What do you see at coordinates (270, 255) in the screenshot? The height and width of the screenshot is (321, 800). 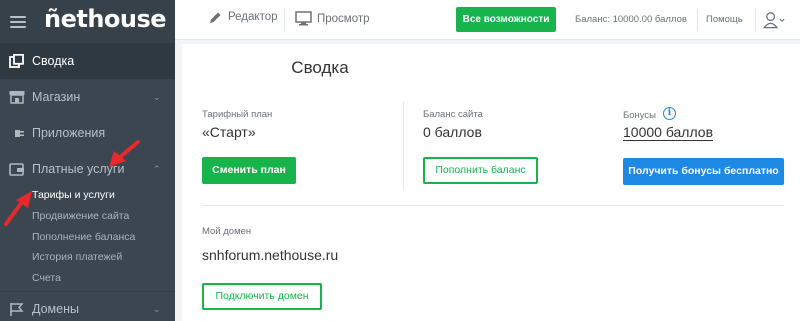 I see `domain-value: snhforum.nethouse.ru` at bounding box center [270, 255].